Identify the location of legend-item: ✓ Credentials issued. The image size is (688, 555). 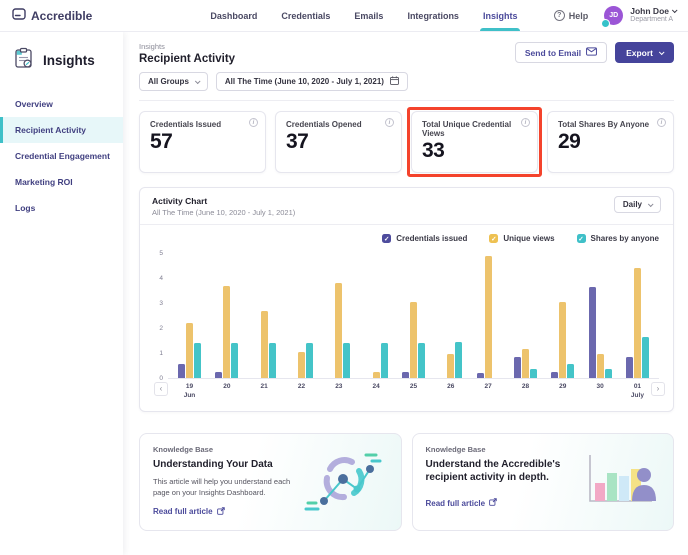
(424, 238).